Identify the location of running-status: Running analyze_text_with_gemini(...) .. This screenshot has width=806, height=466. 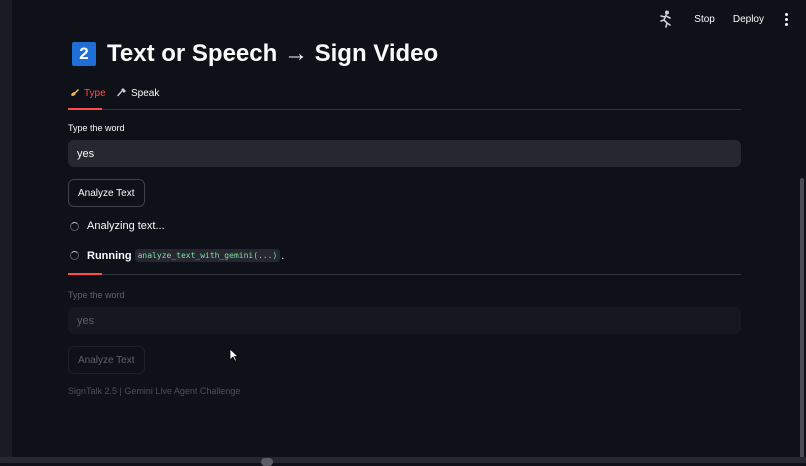
(177, 255).